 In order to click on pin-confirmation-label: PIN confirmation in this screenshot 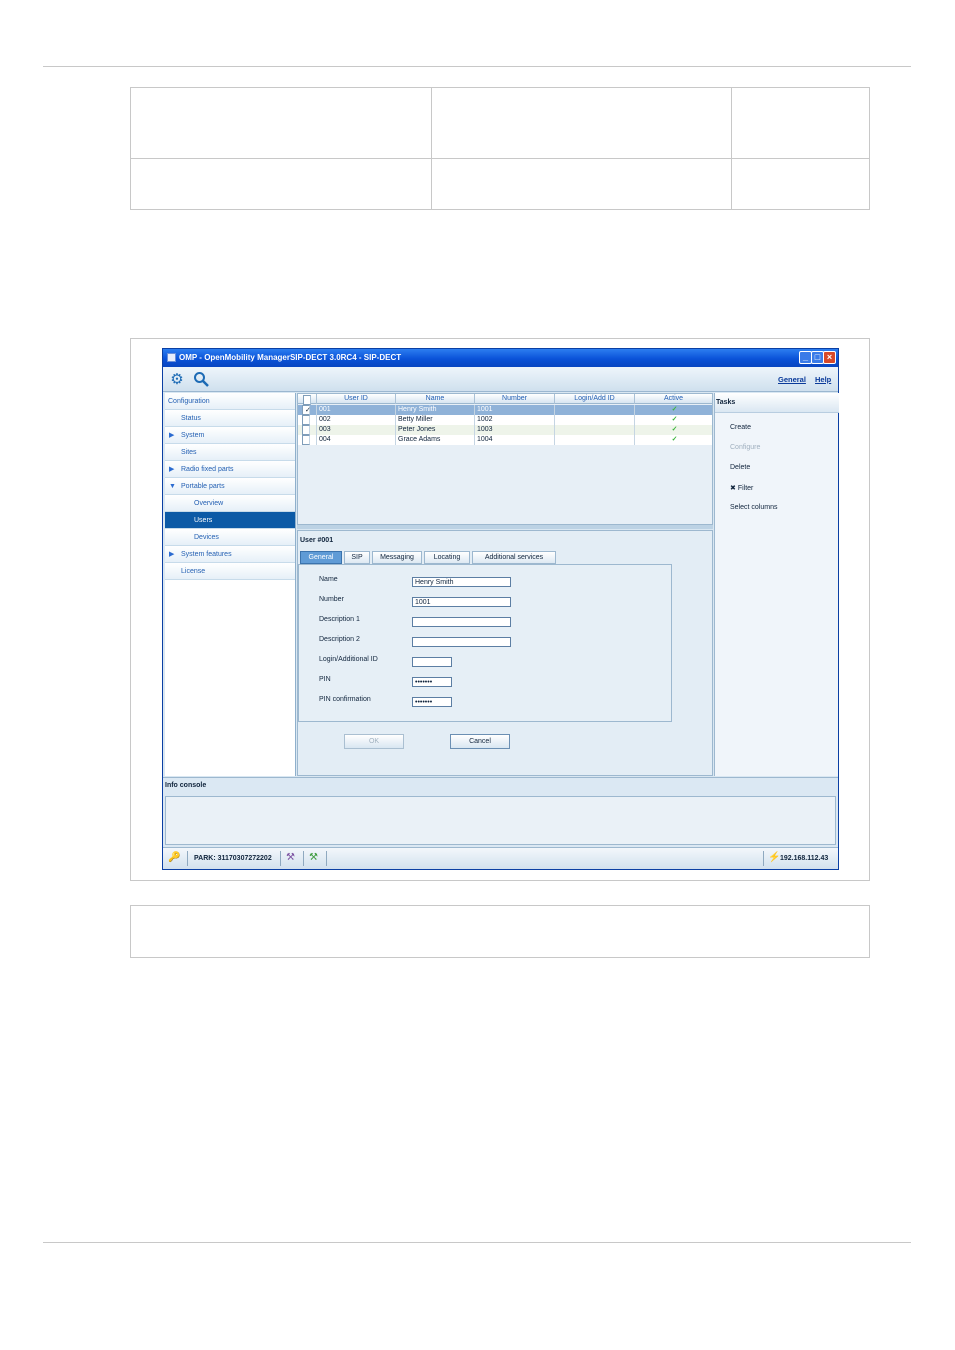, I will do `click(345, 699)`.